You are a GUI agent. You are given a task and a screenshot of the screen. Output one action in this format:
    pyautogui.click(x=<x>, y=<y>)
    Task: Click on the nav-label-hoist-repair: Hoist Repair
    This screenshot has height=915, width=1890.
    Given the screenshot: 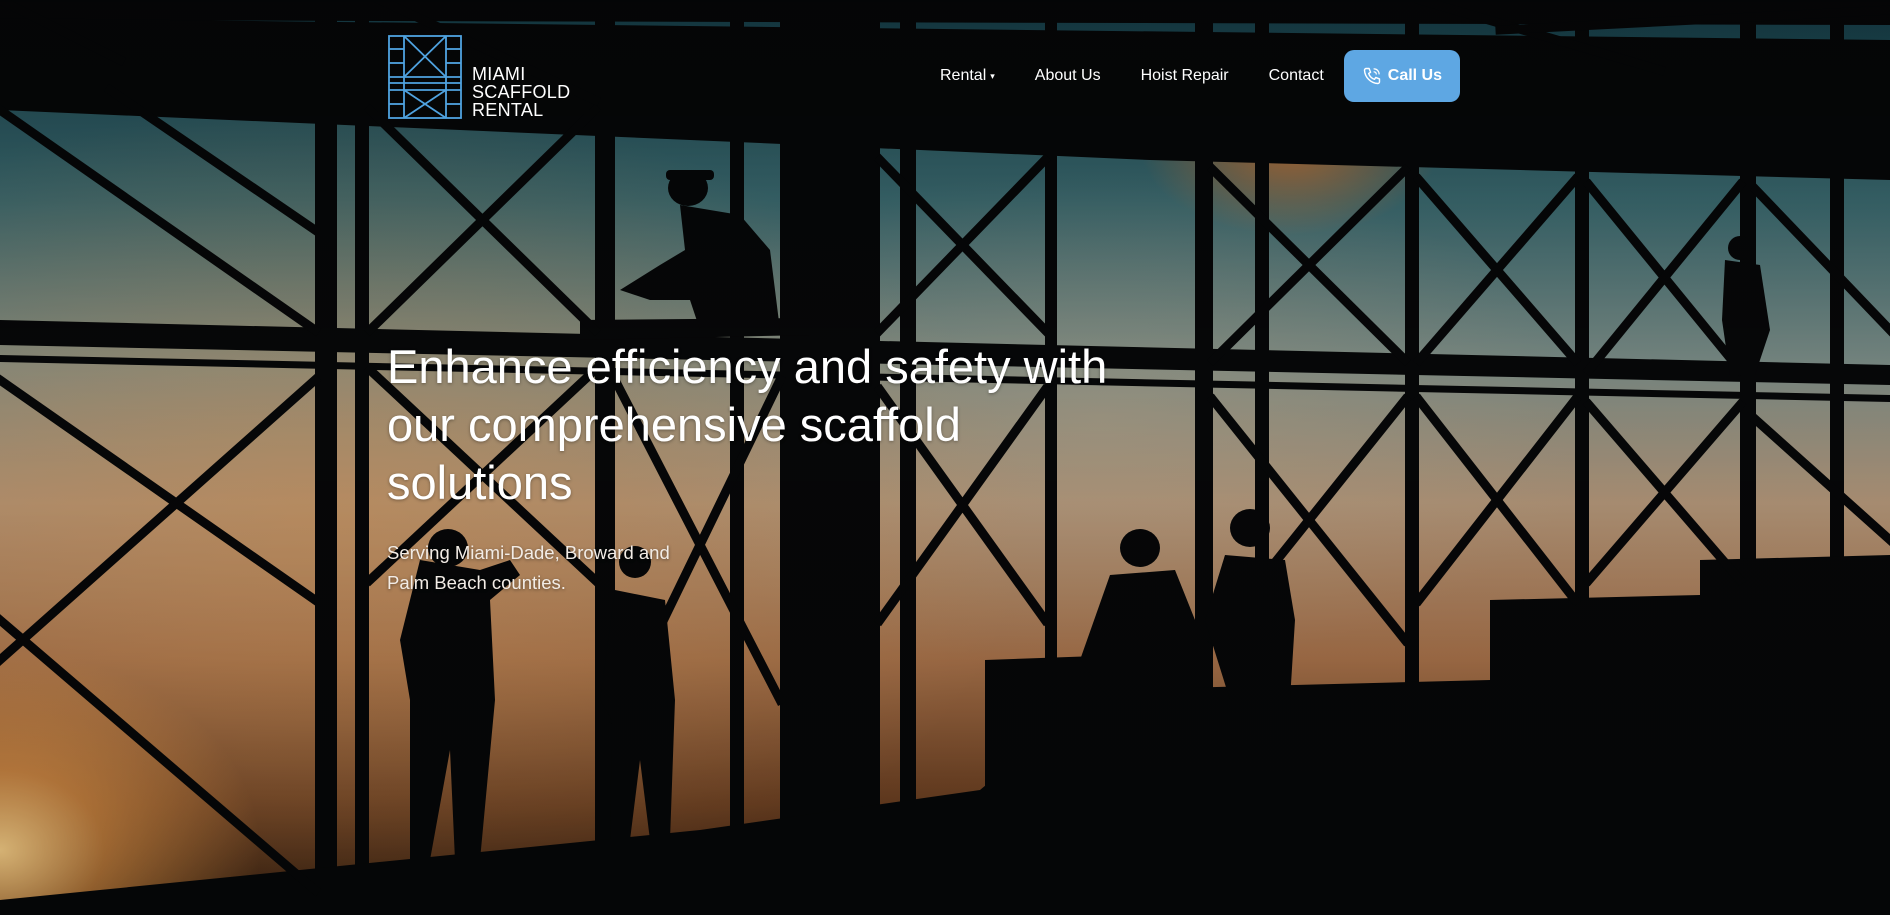 What is the action you would take?
    pyautogui.click(x=1184, y=75)
    